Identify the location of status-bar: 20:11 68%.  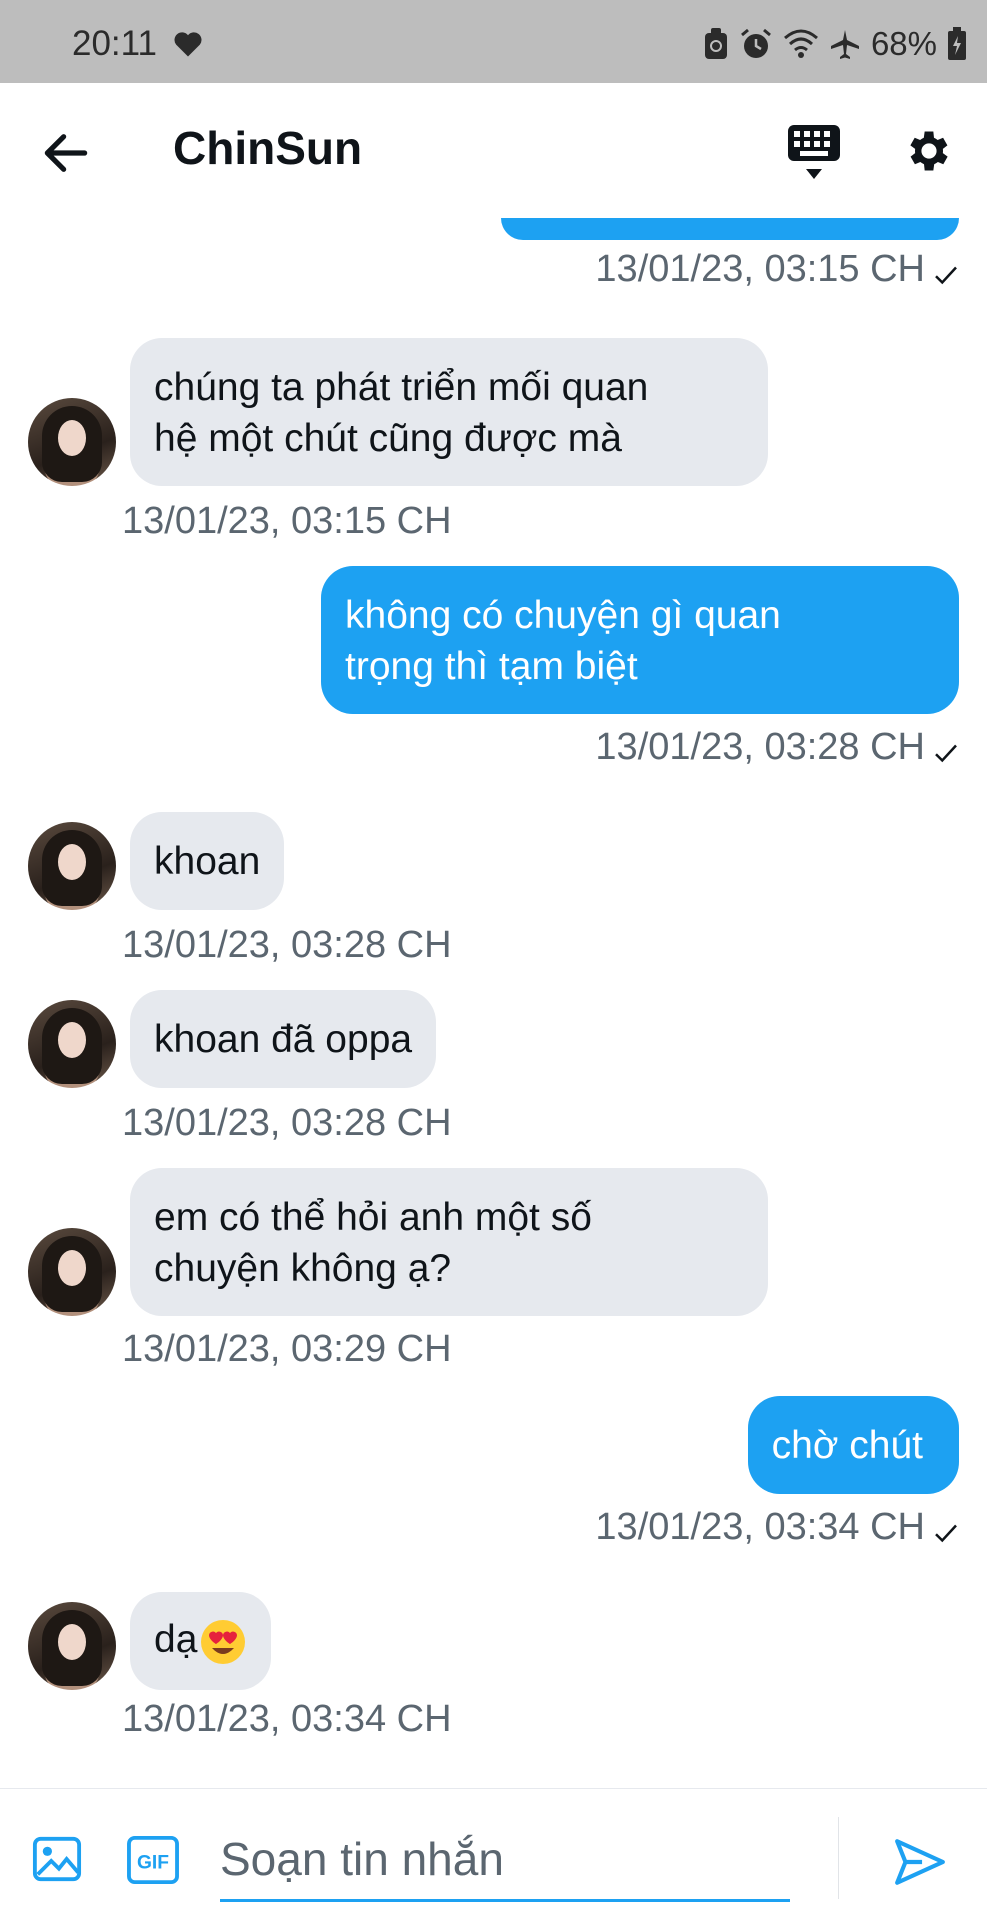
(493, 41).